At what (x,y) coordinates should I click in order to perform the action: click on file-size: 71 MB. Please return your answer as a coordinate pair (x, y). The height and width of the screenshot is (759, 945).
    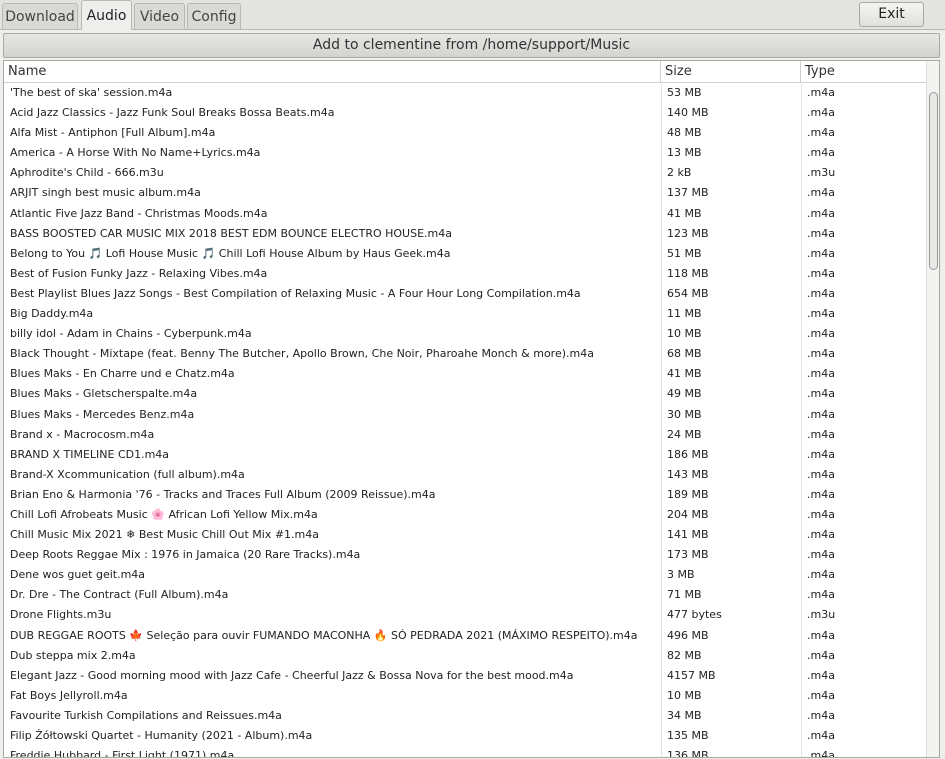
    Looking at the image, I should click on (684, 595).